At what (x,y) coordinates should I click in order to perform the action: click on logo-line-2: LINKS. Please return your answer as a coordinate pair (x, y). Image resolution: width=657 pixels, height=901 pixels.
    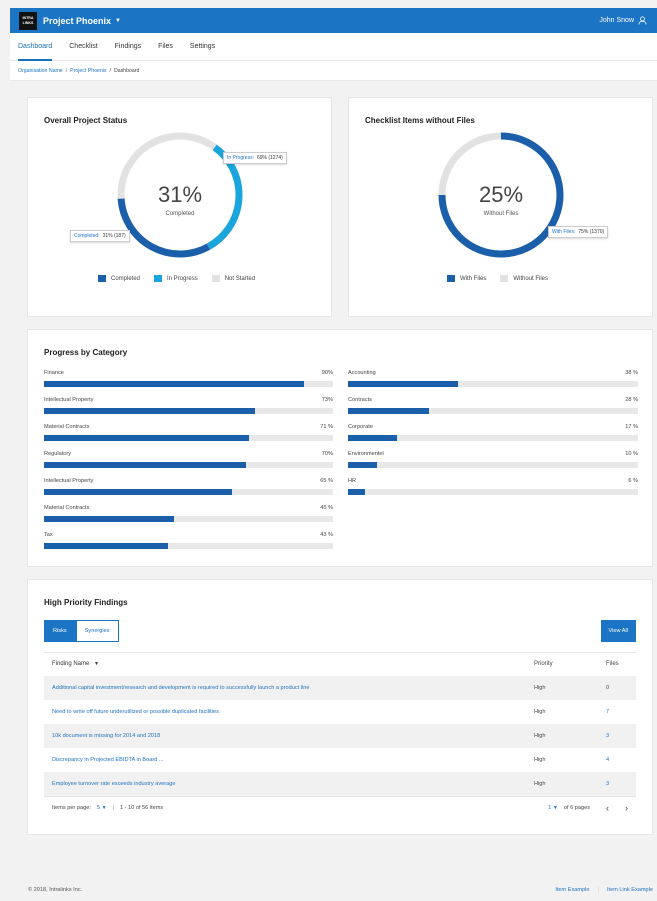
    Looking at the image, I should click on (28, 22).